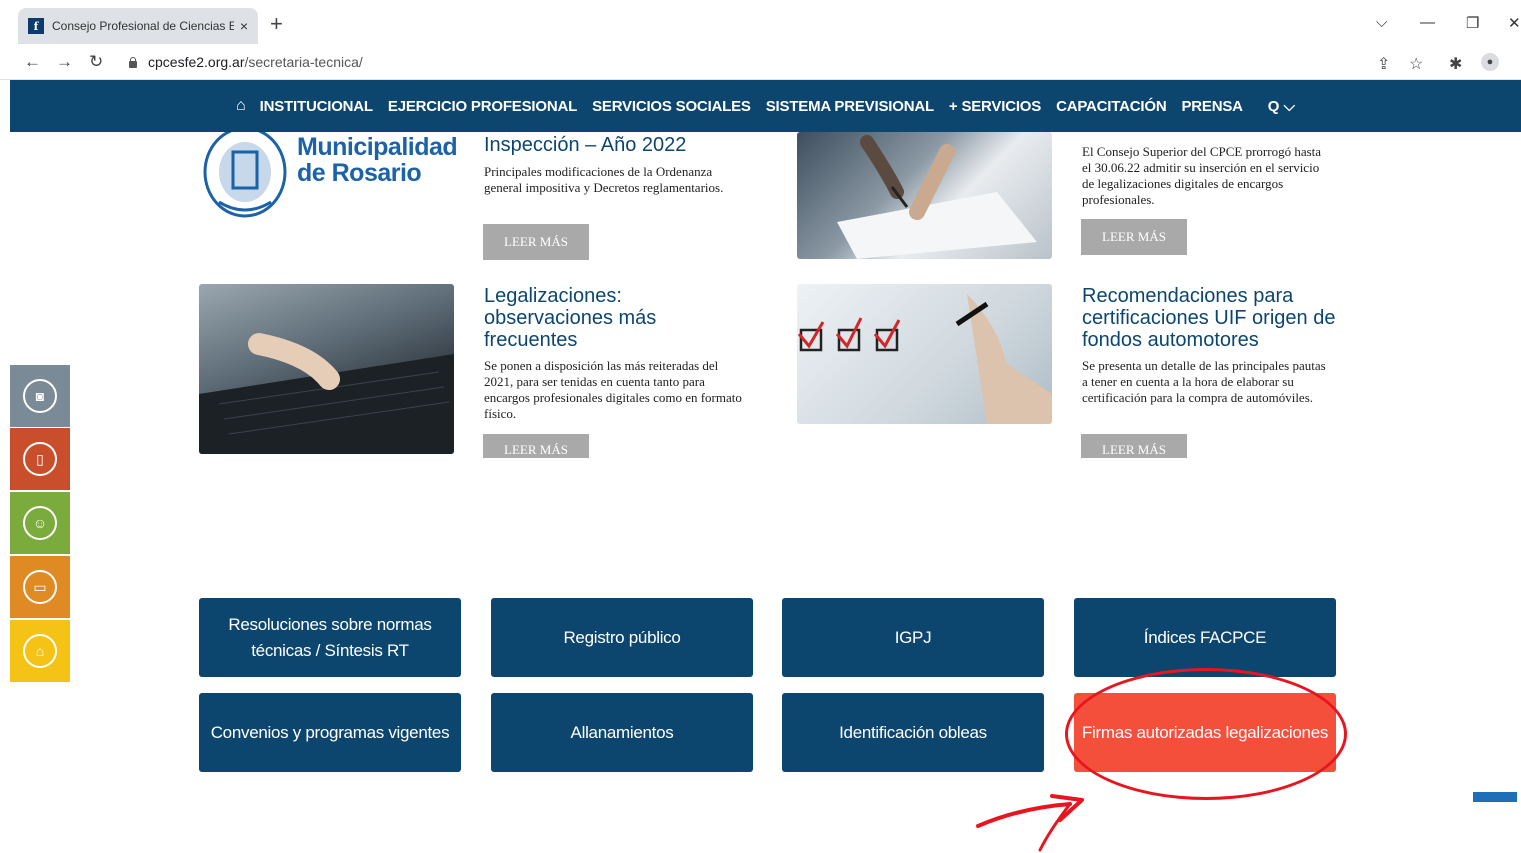 The height and width of the screenshot is (853, 1521). What do you see at coordinates (316, 106) in the screenshot?
I see `nav-item-institucional: INSTITUCIONAL` at bounding box center [316, 106].